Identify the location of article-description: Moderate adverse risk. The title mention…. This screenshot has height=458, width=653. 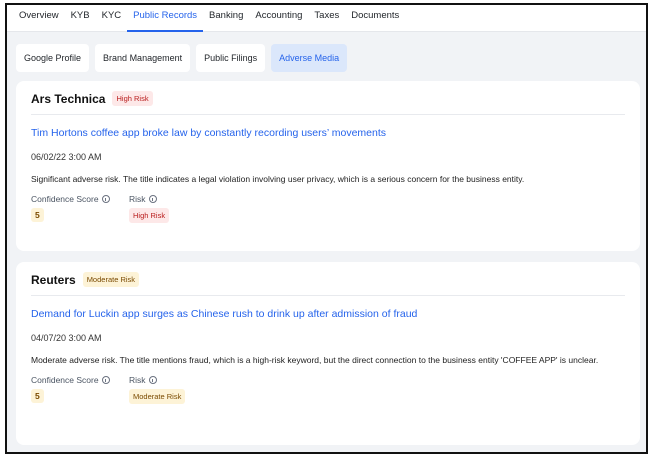
(315, 360).